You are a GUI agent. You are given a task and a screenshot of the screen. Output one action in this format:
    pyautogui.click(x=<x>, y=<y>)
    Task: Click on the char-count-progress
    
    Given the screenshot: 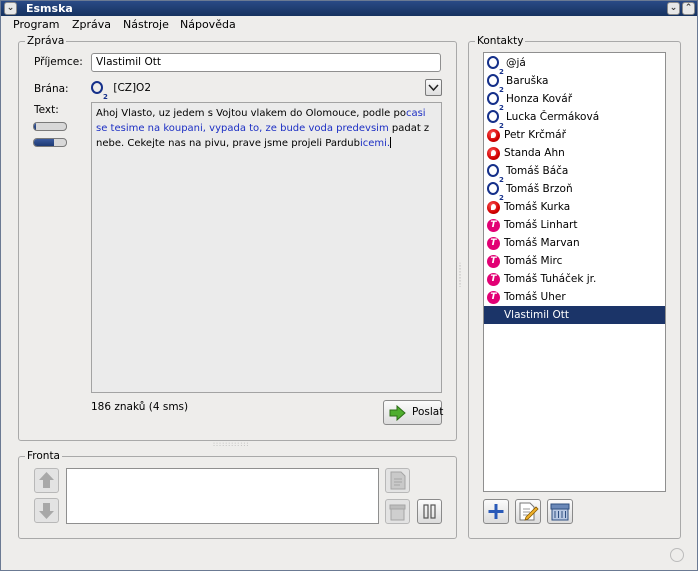 What is the action you would take?
    pyautogui.click(x=50, y=142)
    